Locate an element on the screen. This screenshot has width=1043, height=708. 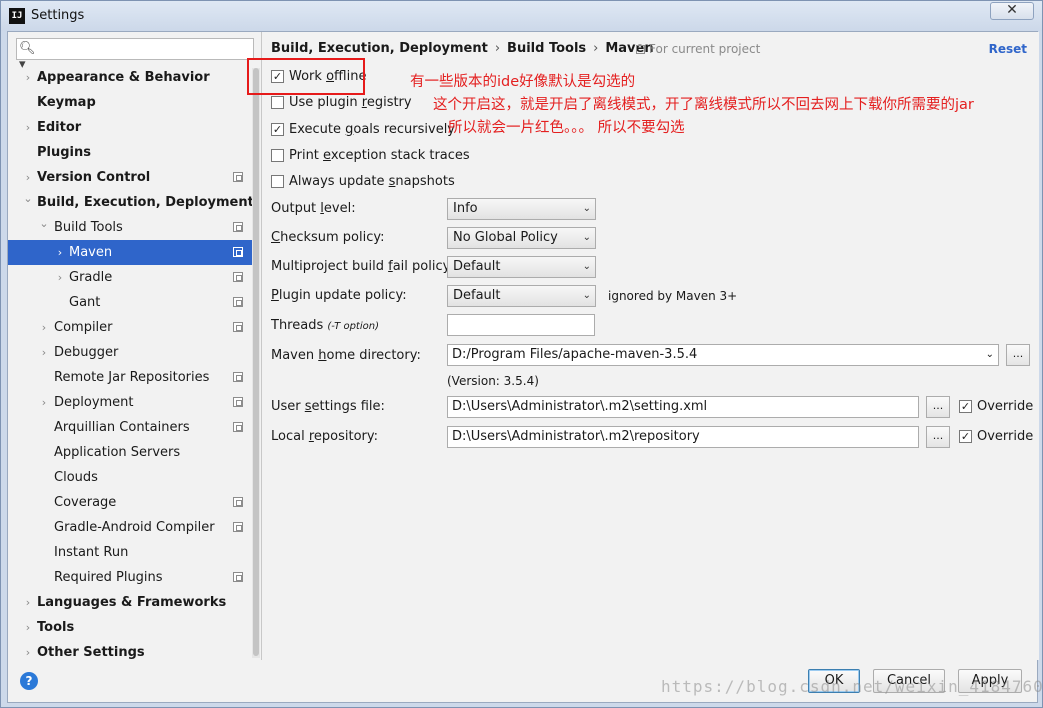
label-part: hecksum policy: is located at coordinates (332, 237).